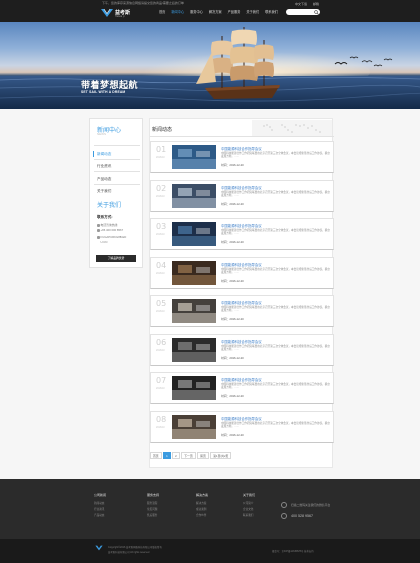 This screenshot has width=420, height=563. I want to click on nav-item-news: 新闻中心, so click(177, 12).